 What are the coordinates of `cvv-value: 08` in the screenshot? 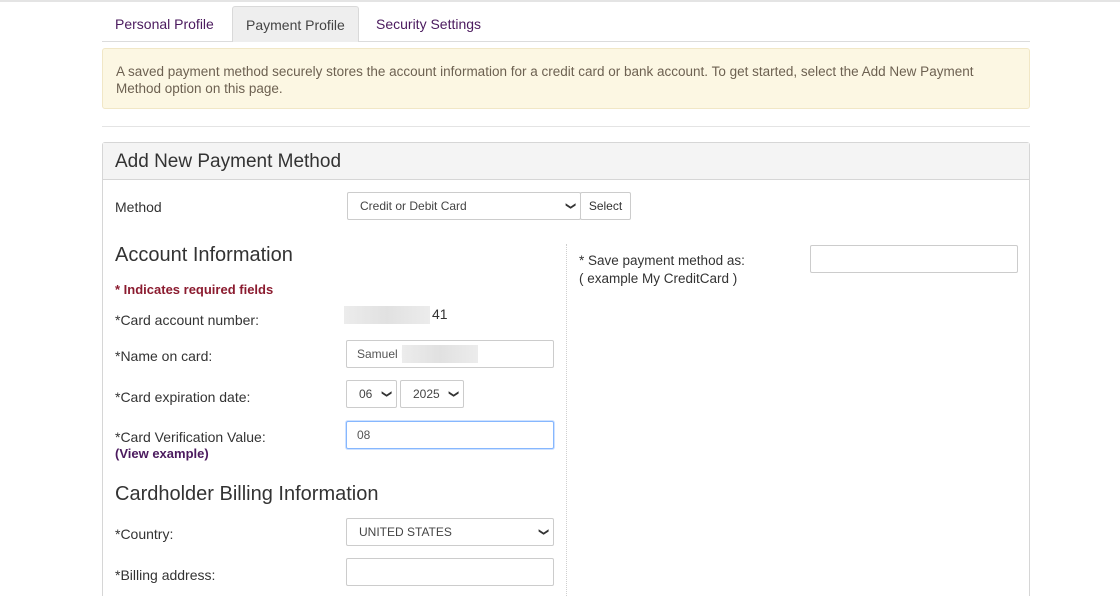 It's located at (364, 435).